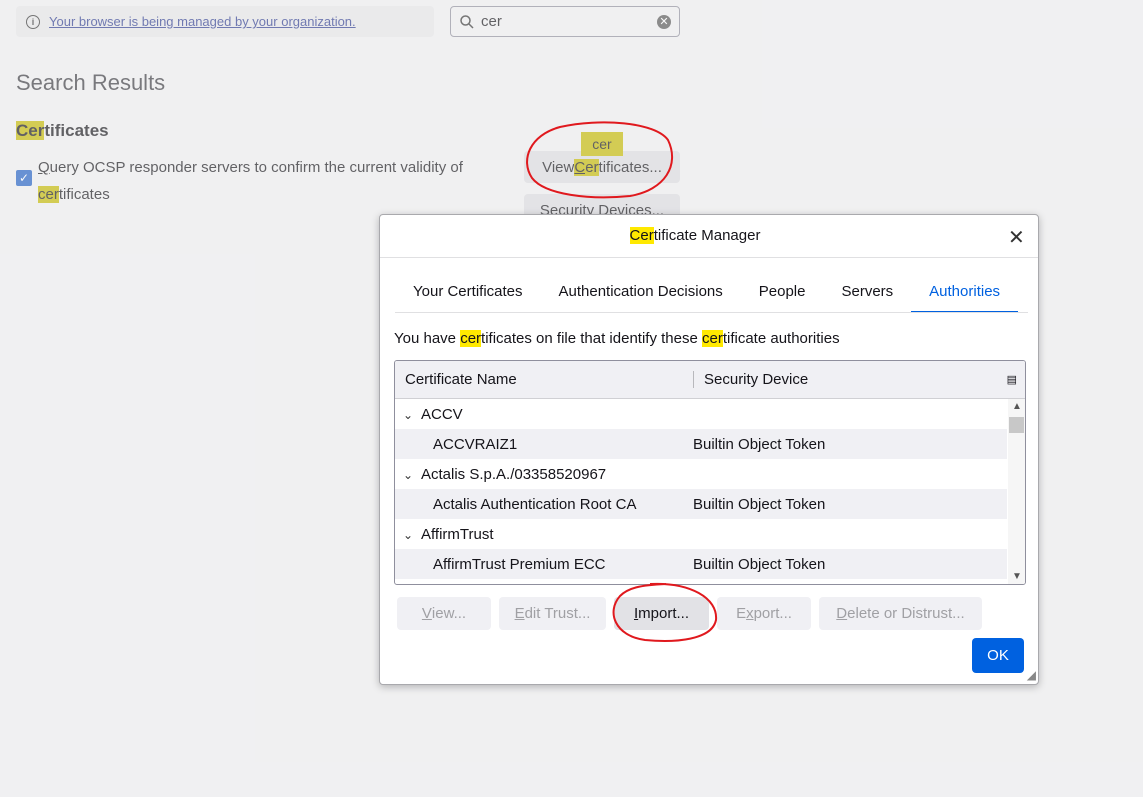 The height and width of the screenshot is (797, 1143). What do you see at coordinates (475, 444) in the screenshot?
I see `row-name: ACCVRAIZ1` at bounding box center [475, 444].